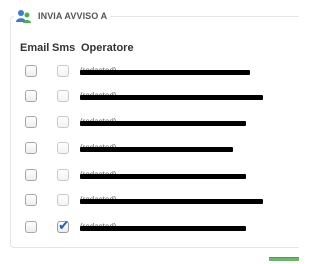 This screenshot has height=264, width=320. I want to click on section-title: INVIA AVVISO A, so click(73, 16).